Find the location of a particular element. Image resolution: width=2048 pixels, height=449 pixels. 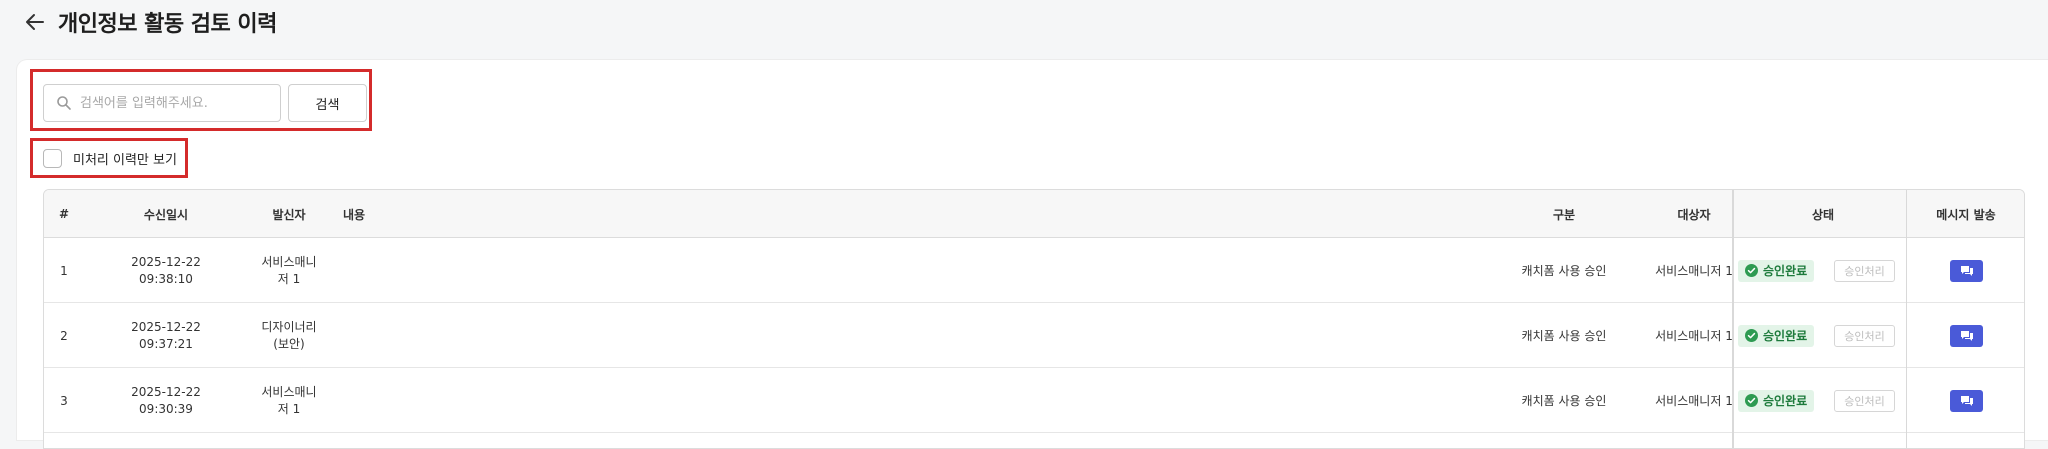

col-received: 수신일시 is located at coordinates (166, 214).